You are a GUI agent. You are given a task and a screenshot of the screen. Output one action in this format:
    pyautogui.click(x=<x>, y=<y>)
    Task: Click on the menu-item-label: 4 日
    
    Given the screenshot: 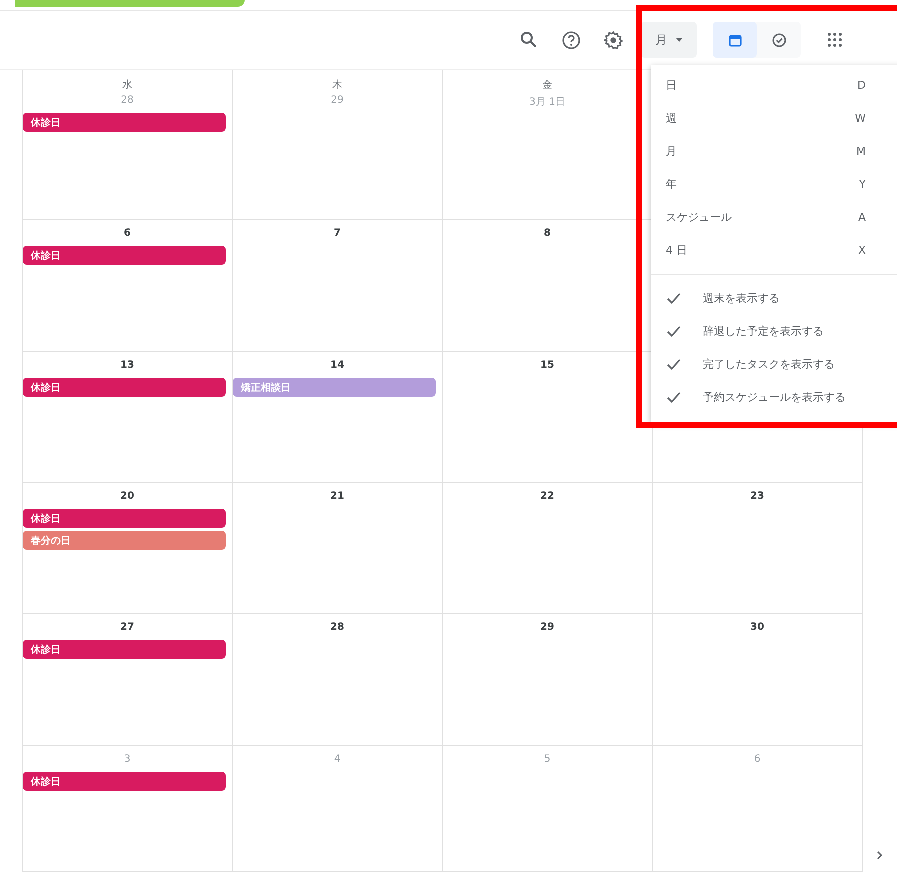 What is the action you would take?
    pyautogui.click(x=677, y=250)
    